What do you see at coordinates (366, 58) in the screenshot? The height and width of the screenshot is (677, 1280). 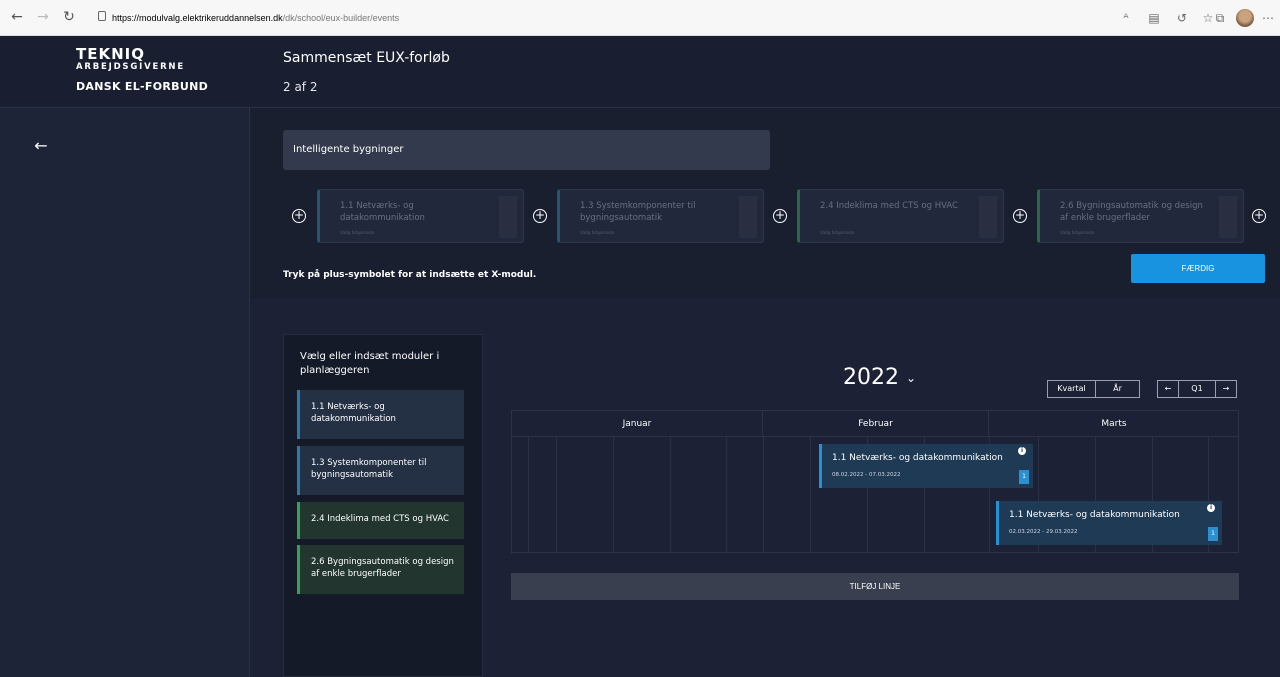 I see `page-title: Sammensæt EUX-forløb` at bounding box center [366, 58].